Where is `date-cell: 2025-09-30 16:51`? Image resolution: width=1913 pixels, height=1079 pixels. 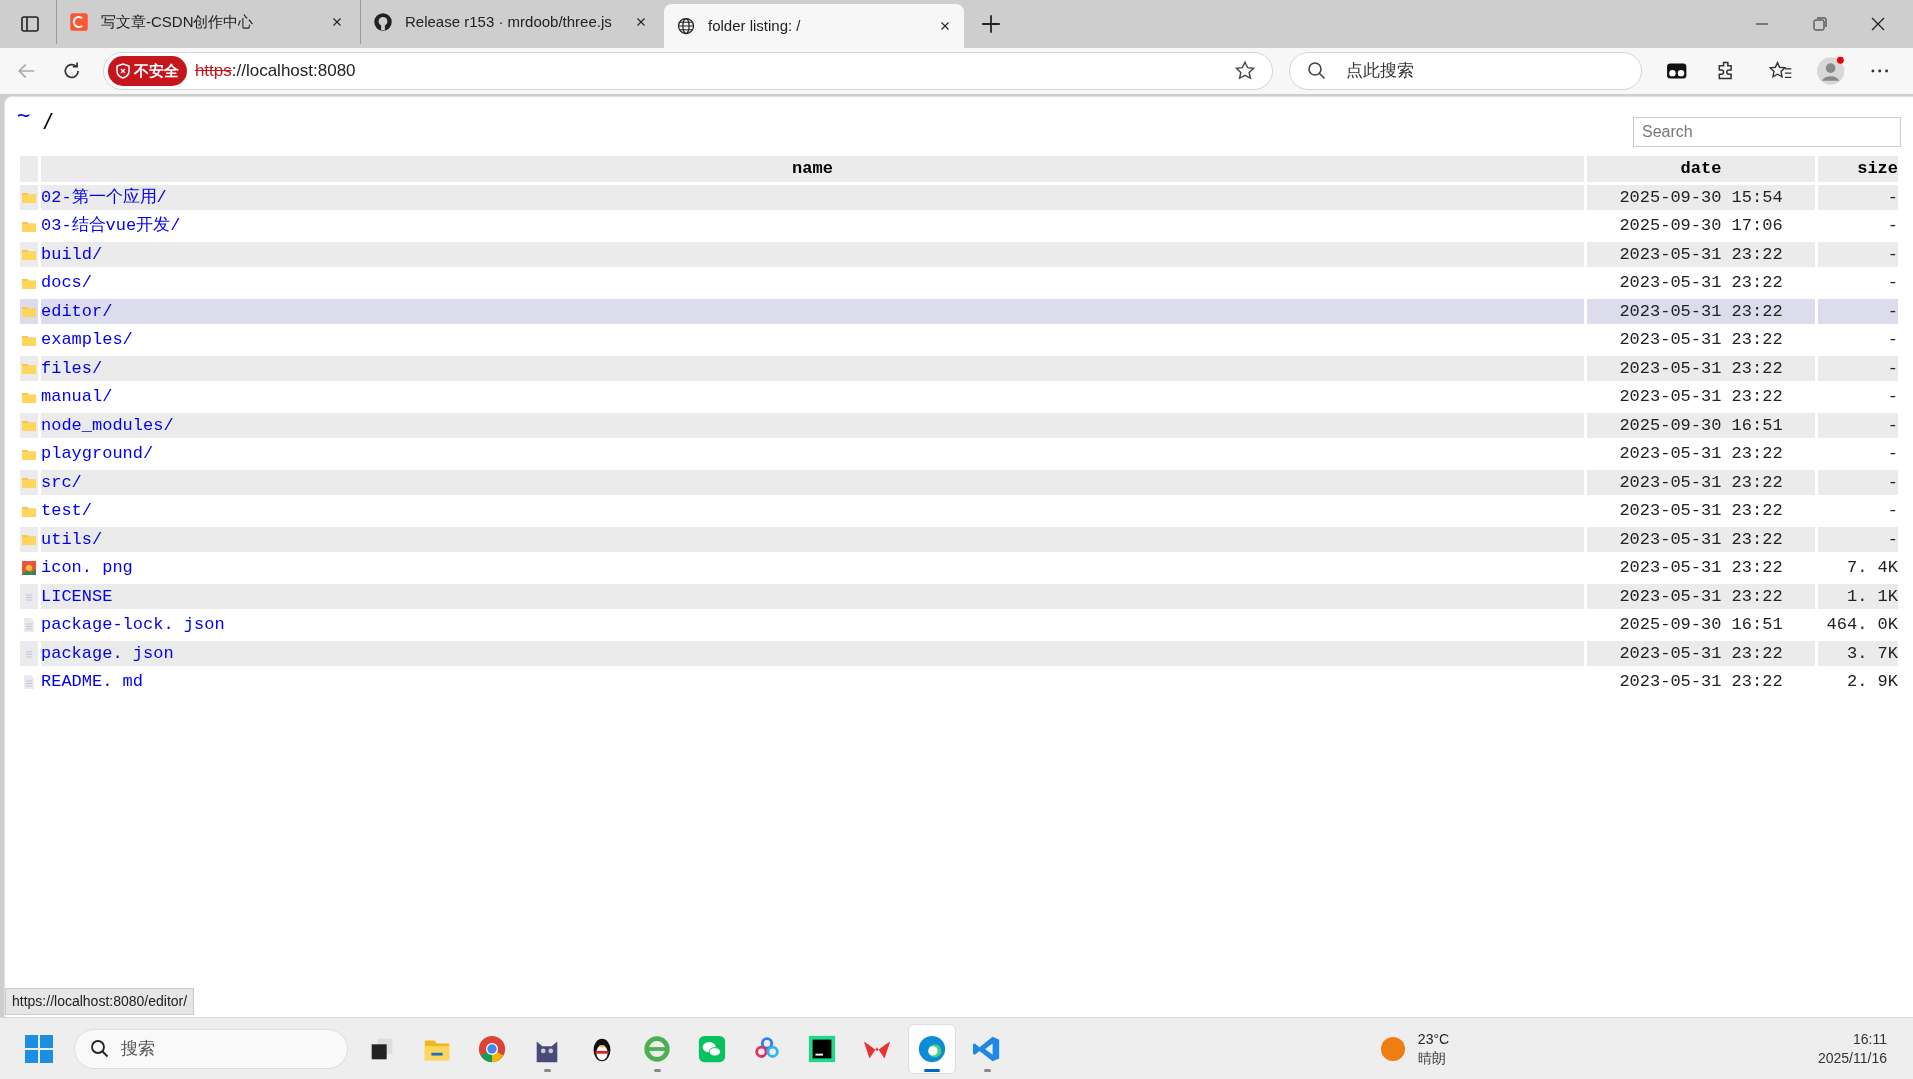
date-cell: 2025-09-30 16:51 is located at coordinates (1701, 425).